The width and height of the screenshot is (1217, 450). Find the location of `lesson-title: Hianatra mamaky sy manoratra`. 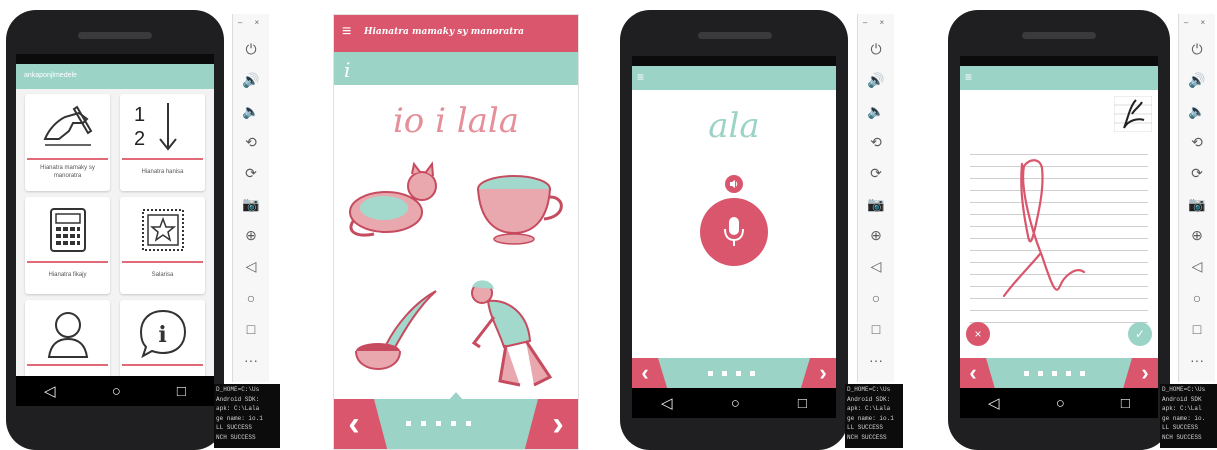

lesson-title: Hianatra mamaky sy manoratra is located at coordinates (444, 32).